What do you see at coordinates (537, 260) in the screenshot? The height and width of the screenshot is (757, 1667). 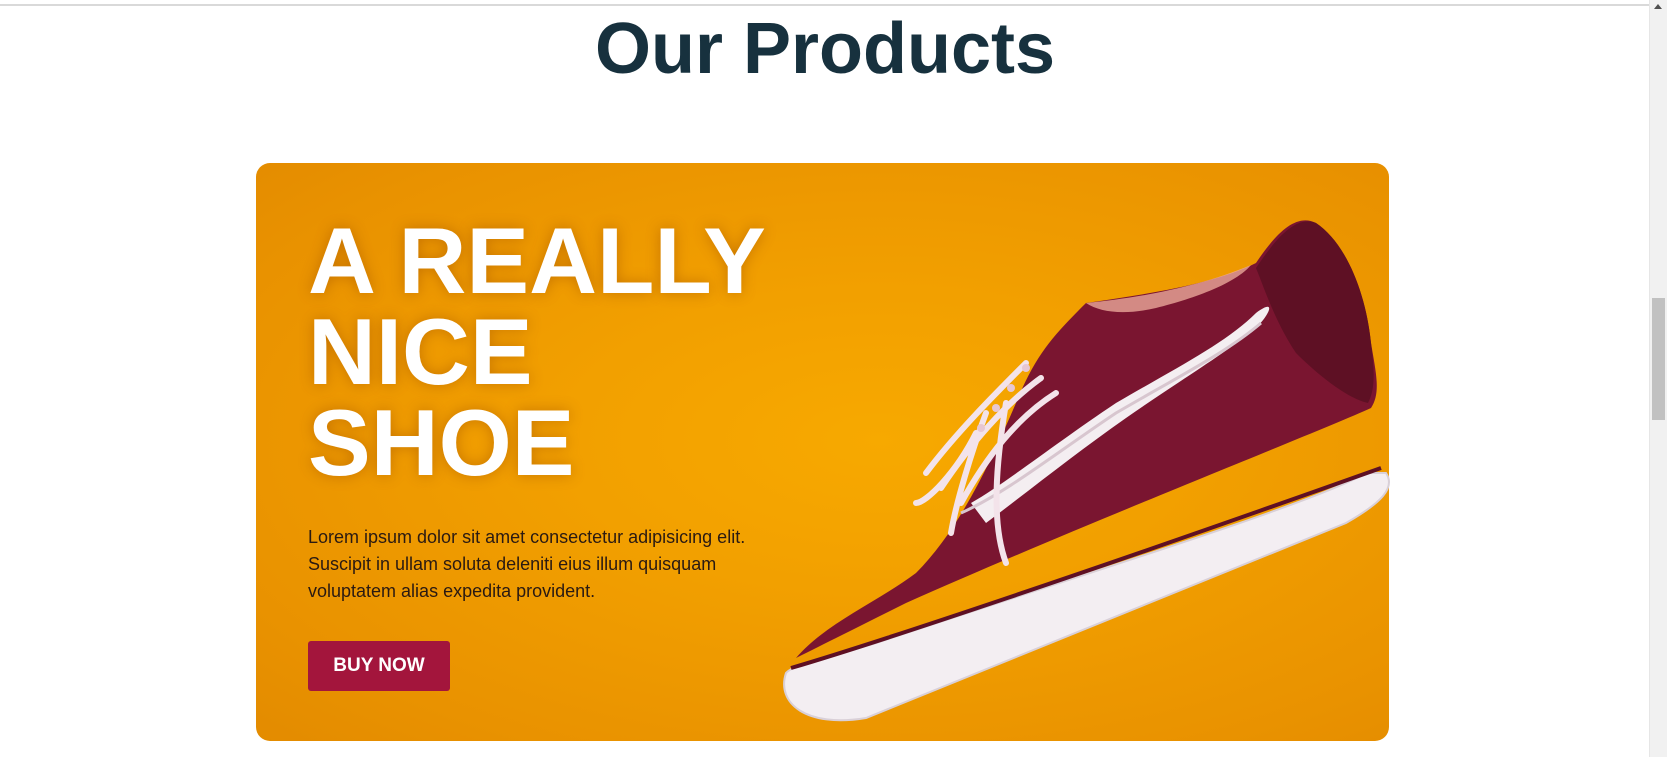 I see `hero-title-line-1: A REALLY` at bounding box center [537, 260].